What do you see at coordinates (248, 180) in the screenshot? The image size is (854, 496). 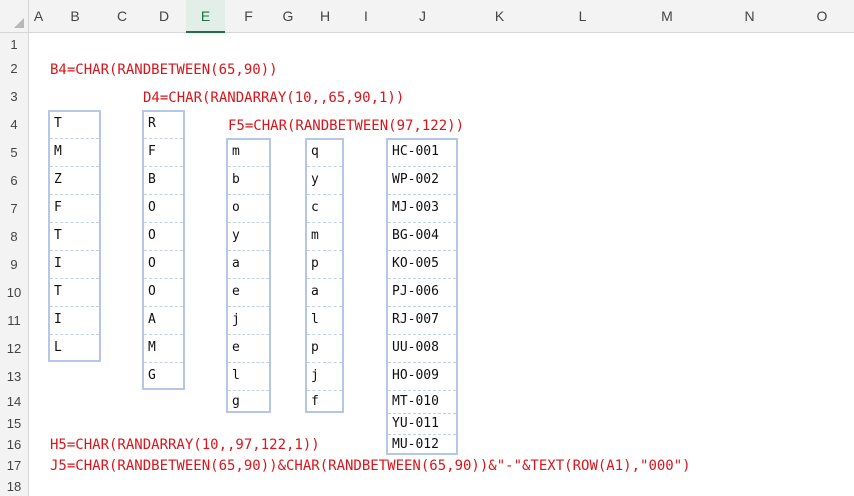 I see `cell-f6: b` at bounding box center [248, 180].